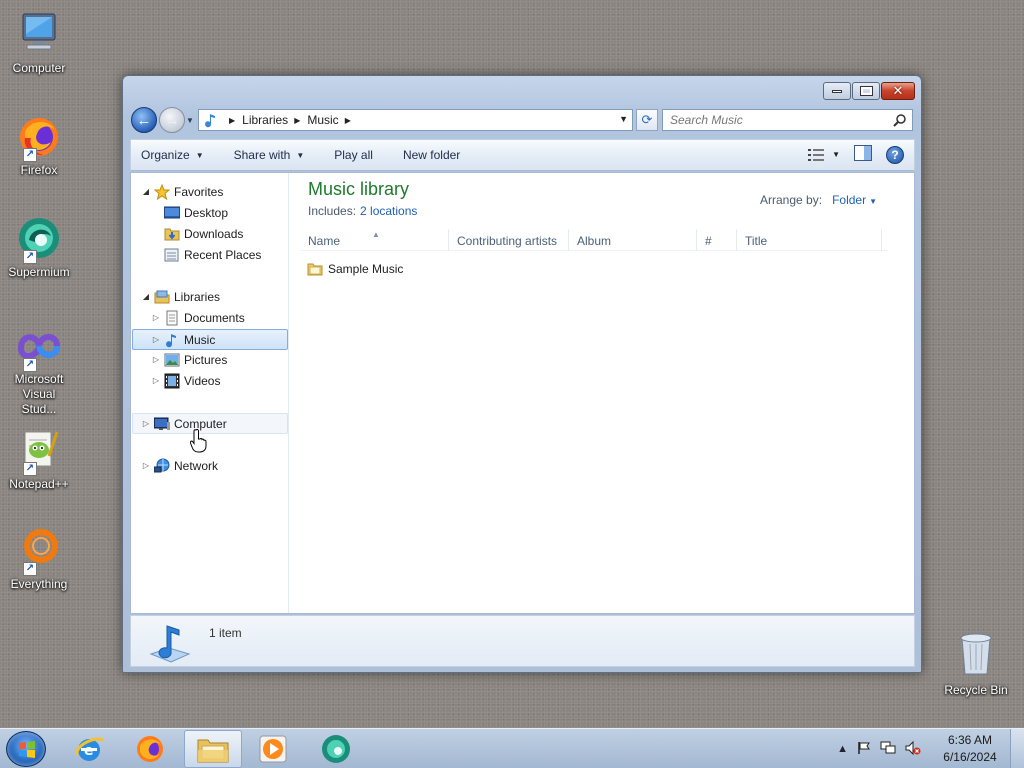  I want to click on search-box, so click(787, 120).